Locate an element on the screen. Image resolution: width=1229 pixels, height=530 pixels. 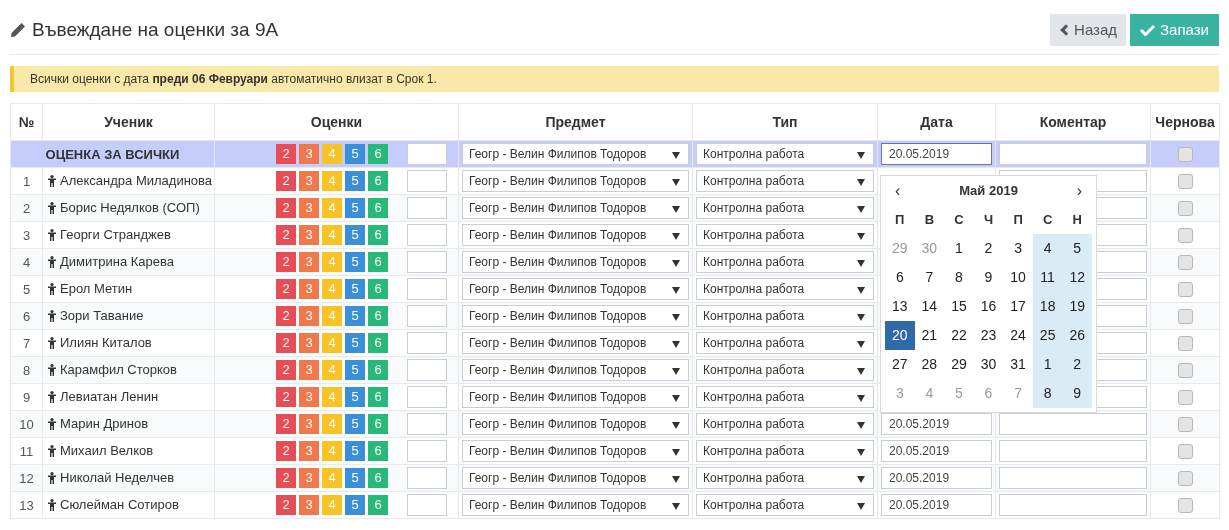
row-number: 5 is located at coordinates (26, 289).